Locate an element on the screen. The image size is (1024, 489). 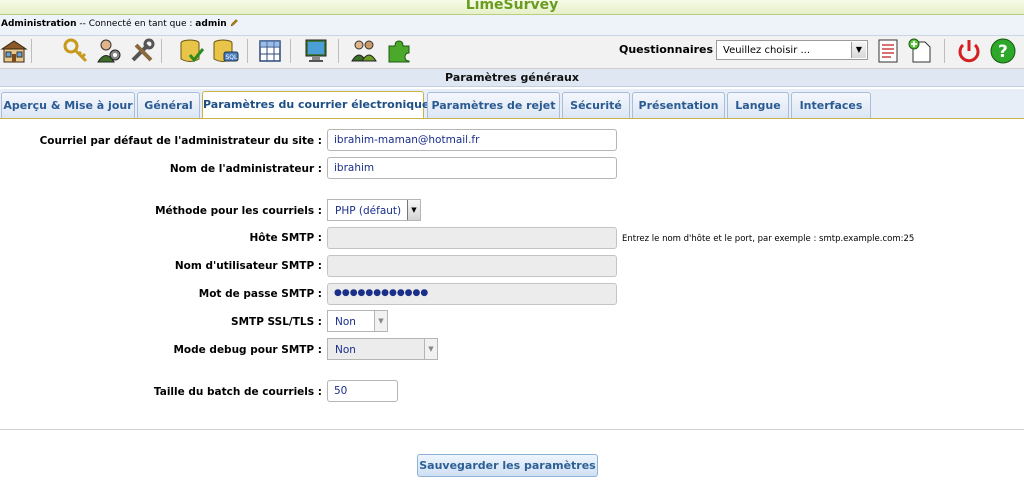
save-settings-button: Sauvegarder les paramètres is located at coordinates (507, 465).